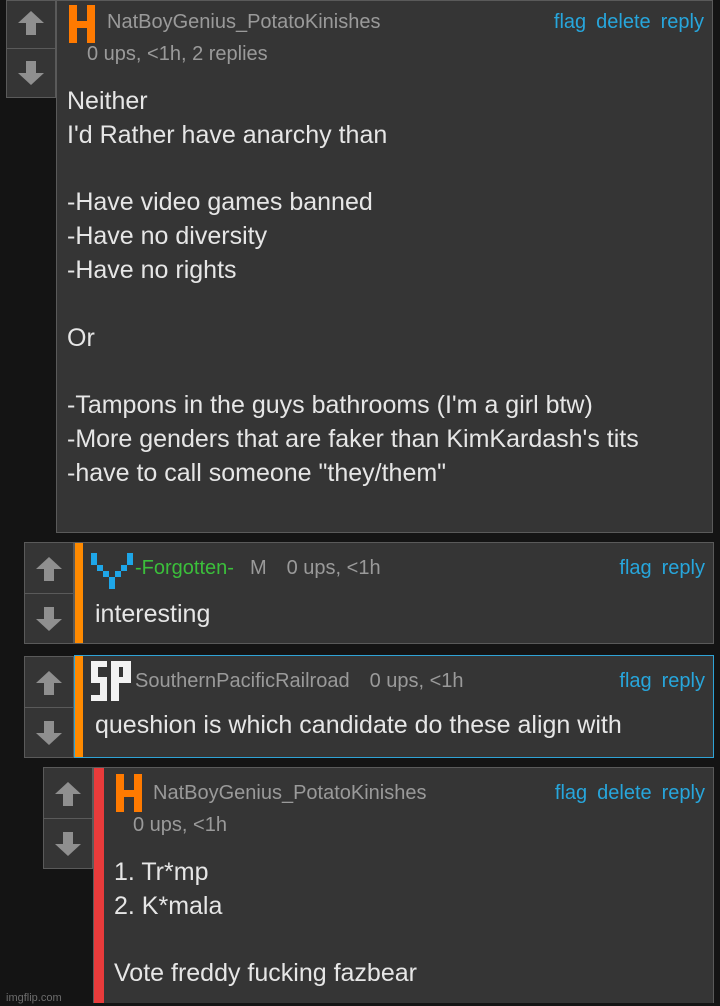 The width and height of the screenshot is (720, 1006). What do you see at coordinates (112, 571) in the screenshot?
I see `blue-heart-avatar-icon` at bounding box center [112, 571].